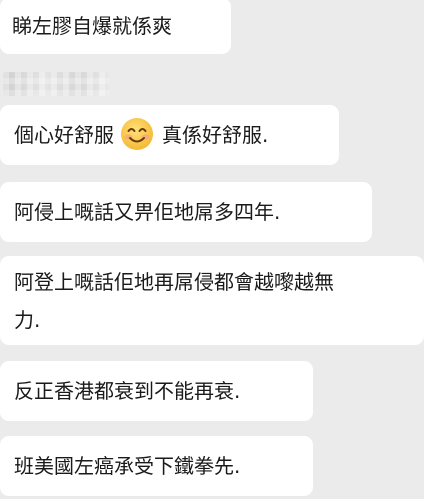  What do you see at coordinates (64, 135) in the screenshot?
I see `message-text: 個心好舒服` at bounding box center [64, 135].